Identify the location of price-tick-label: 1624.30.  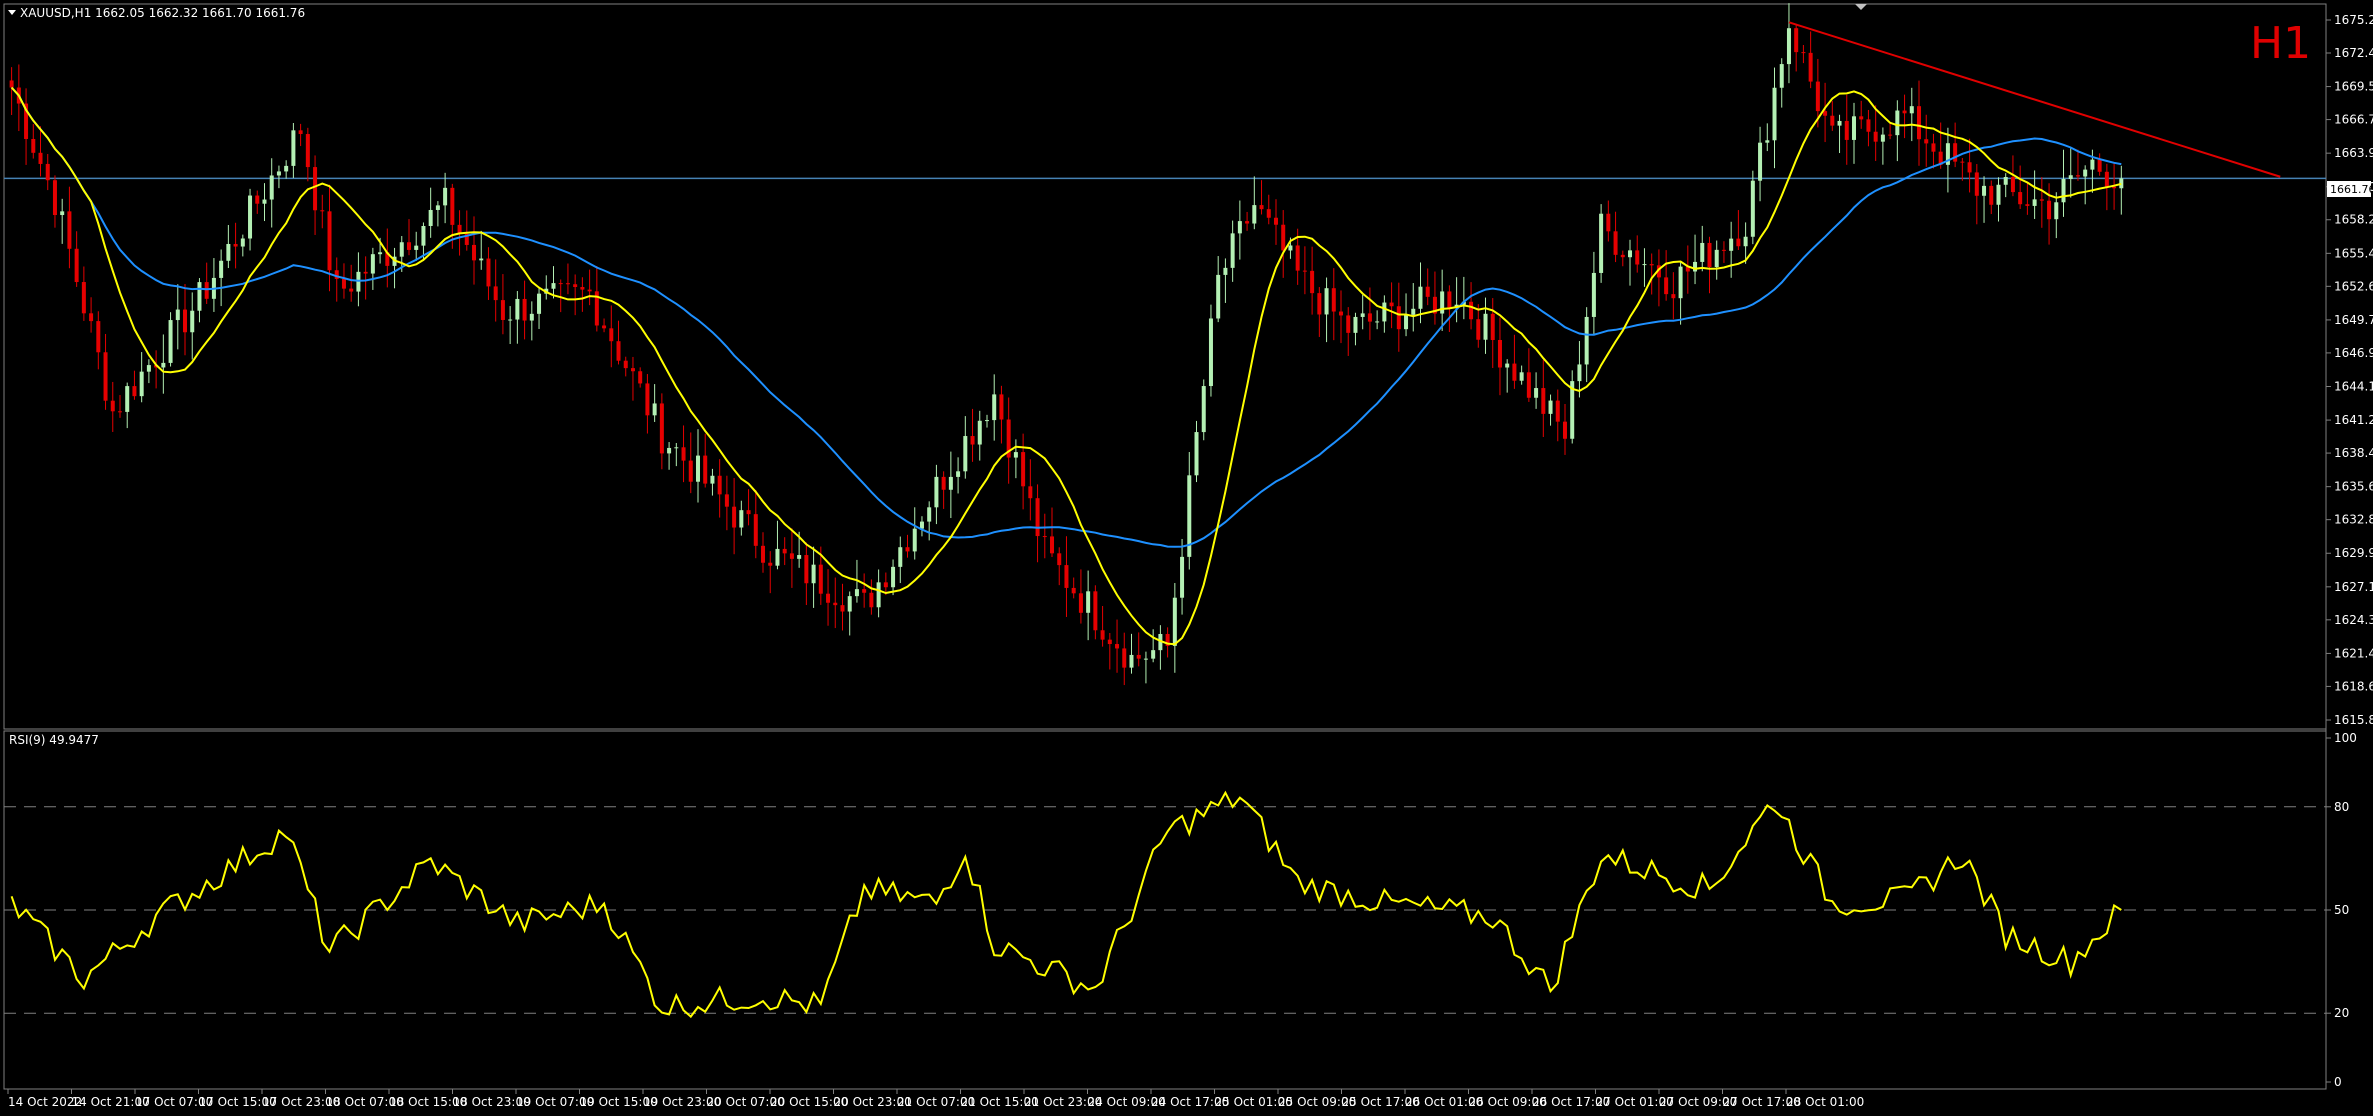
(2353, 620).